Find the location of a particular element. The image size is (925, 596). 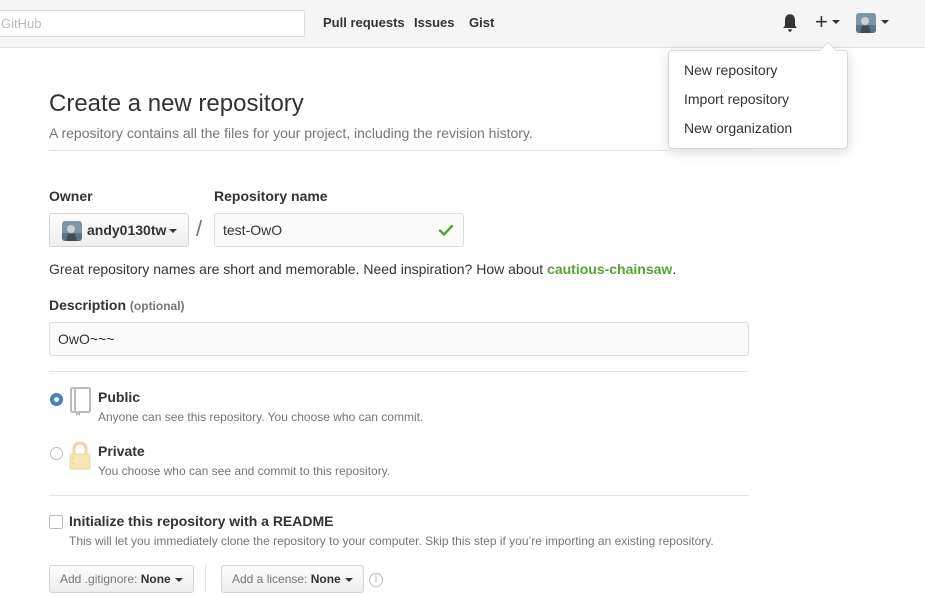

bell-icon is located at coordinates (790, 23).